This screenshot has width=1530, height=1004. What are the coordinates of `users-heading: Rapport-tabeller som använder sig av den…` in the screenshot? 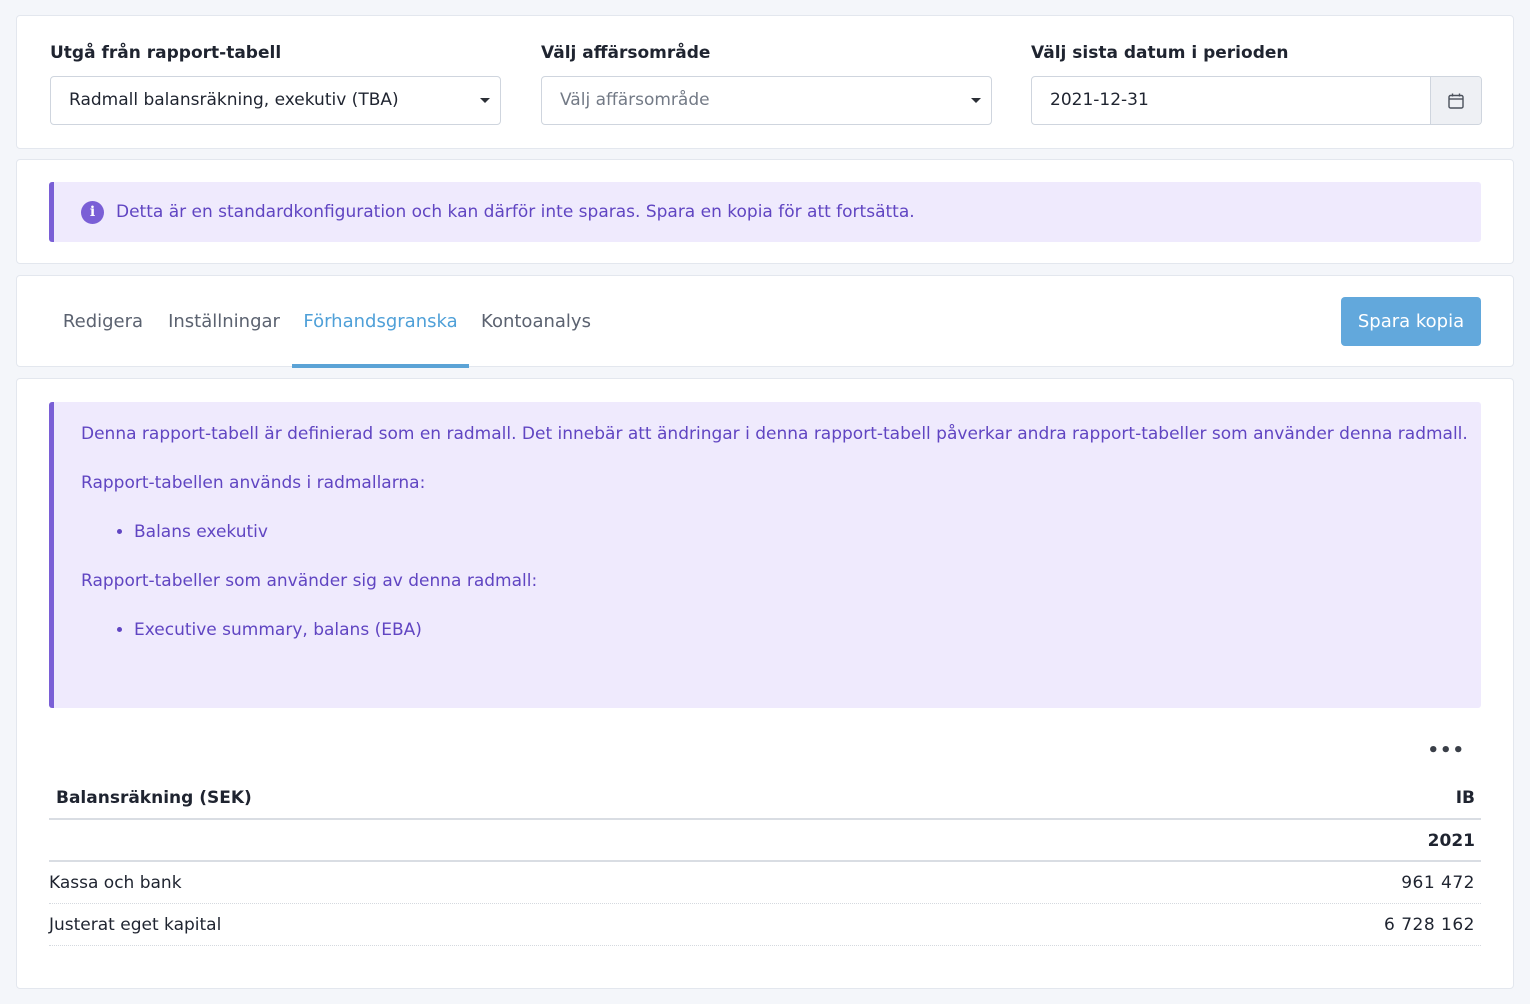 It's located at (309, 581).